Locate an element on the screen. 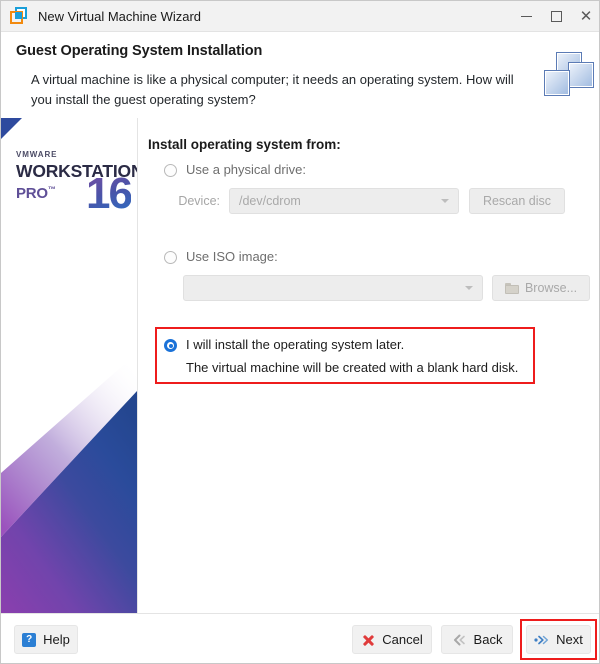 This screenshot has height=664, width=600. title-bar: New Virtual Machine Wizard ✕ is located at coordinates (300, 16).